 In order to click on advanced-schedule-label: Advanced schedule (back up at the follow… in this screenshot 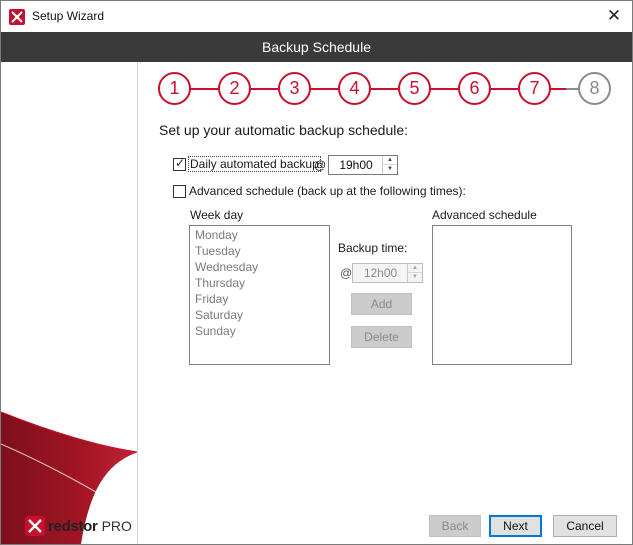, I will do `click(327, 191)`.